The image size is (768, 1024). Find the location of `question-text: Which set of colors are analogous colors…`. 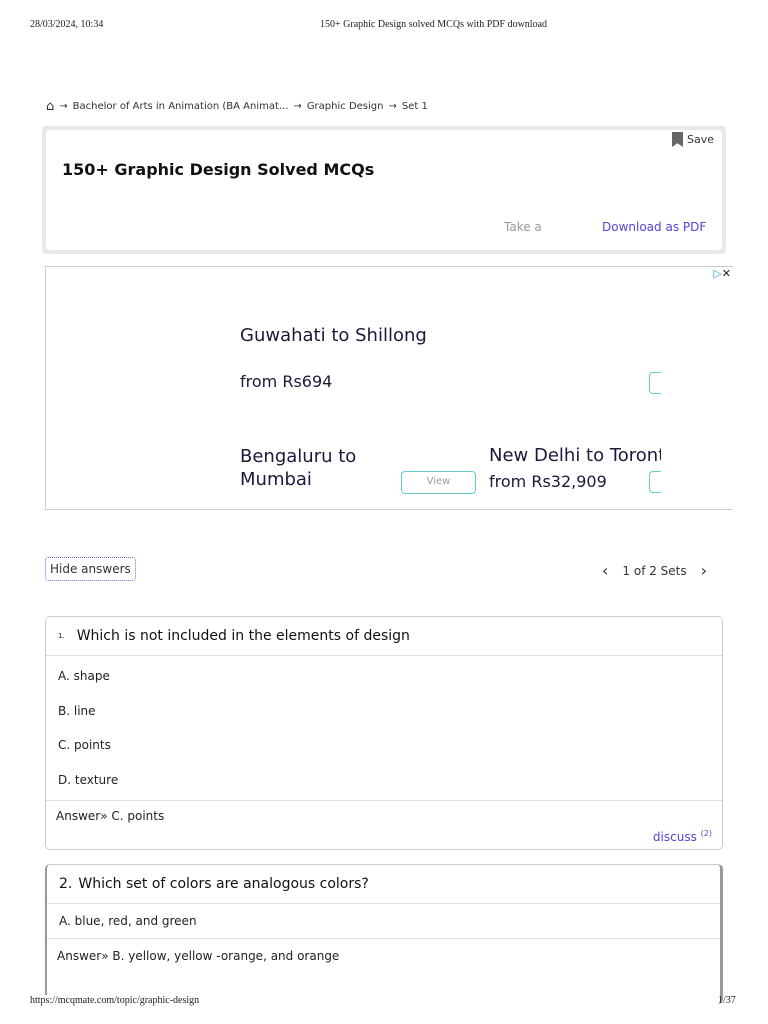

question-text: Which set of colors are analogous colors… is located at coordinates (223, 884).